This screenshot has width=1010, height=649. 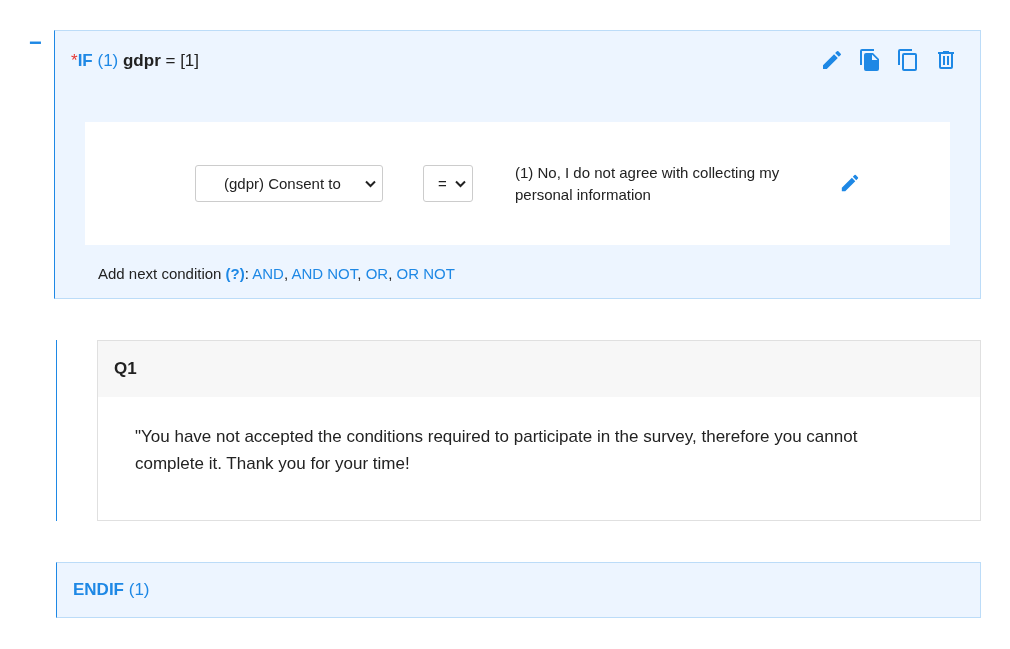 What do you see at coordinates (174, 273) in the screenshot?
I see `add-condition-label: Add next condition (?):` at bounding box center [174, 273].